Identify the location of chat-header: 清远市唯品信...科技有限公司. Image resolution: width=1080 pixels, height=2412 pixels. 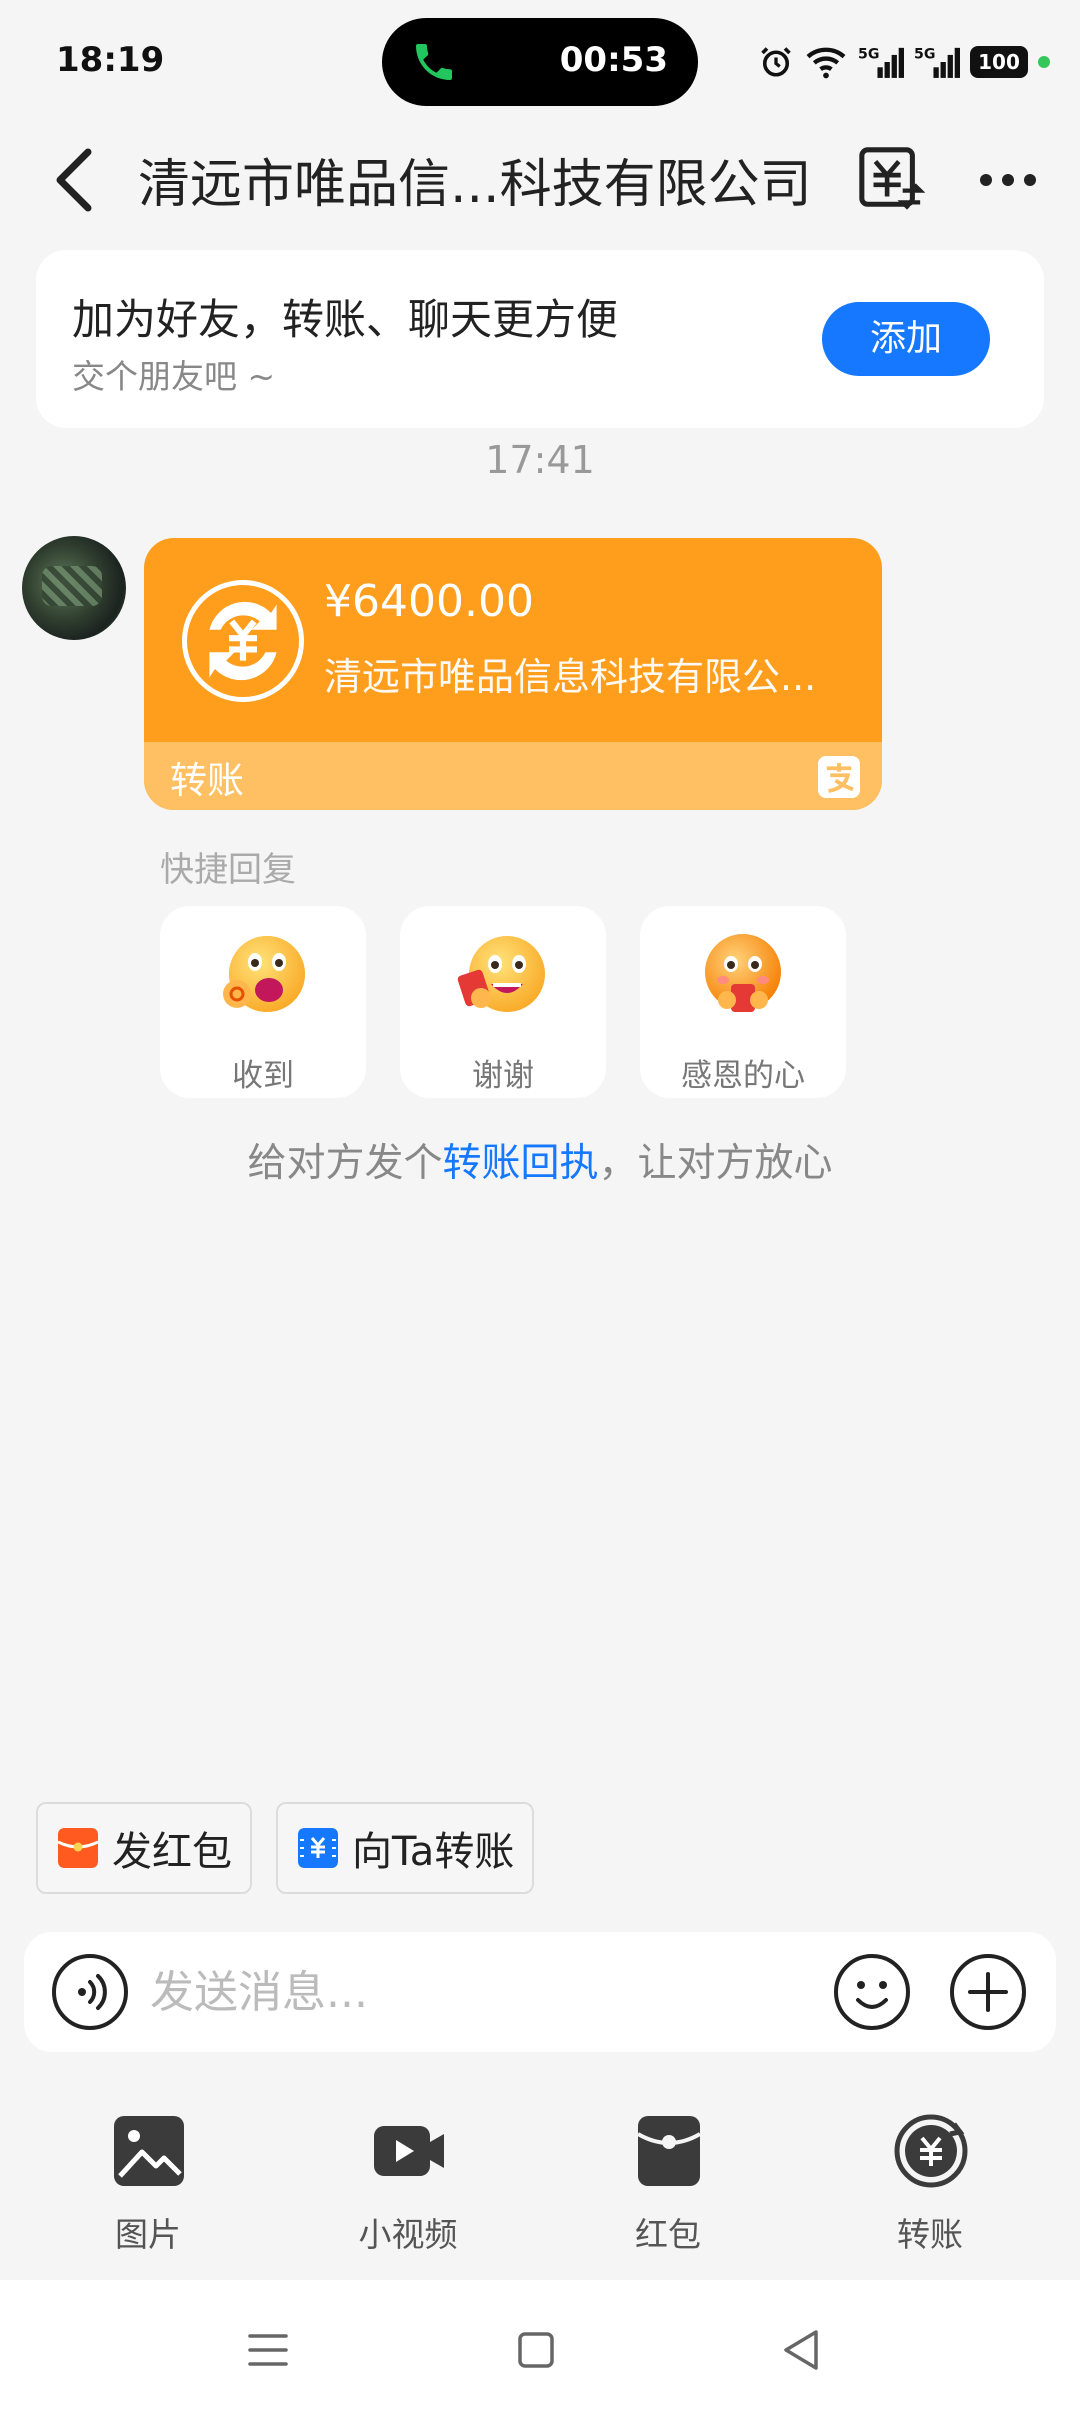
(540, 180).